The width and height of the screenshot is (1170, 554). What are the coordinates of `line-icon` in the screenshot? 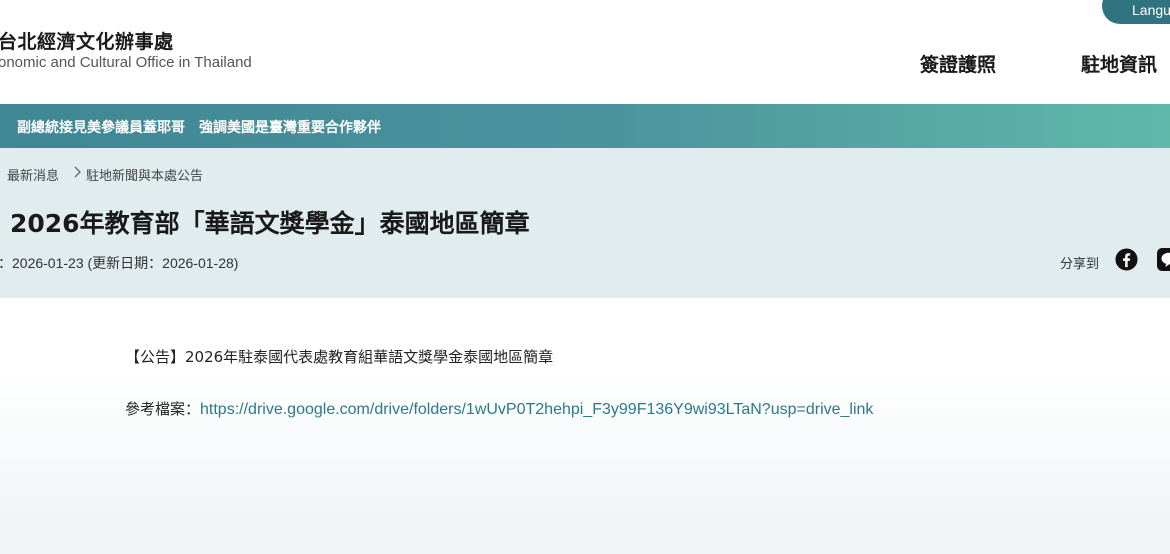 It's located at (1163, 259).